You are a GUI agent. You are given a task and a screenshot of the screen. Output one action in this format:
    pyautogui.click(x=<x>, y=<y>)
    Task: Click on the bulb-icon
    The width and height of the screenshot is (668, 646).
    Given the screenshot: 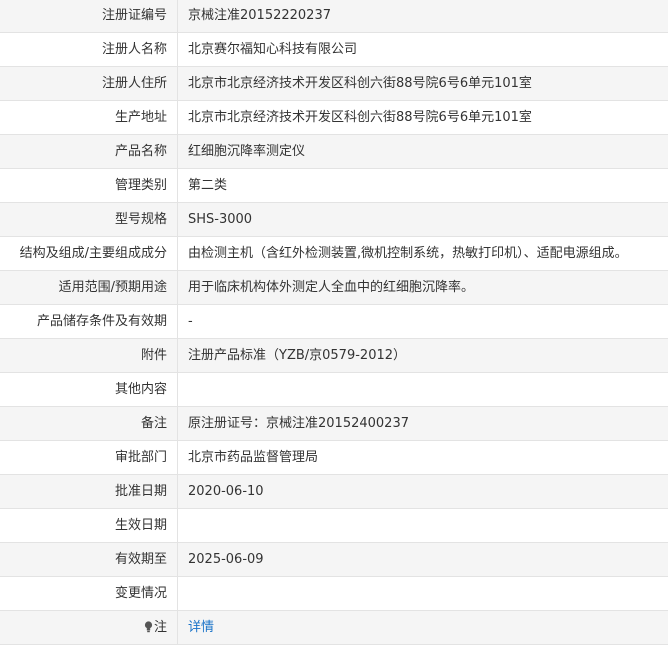 What is the action you would take?
    pyautogui.click(x=148, y=627)
    